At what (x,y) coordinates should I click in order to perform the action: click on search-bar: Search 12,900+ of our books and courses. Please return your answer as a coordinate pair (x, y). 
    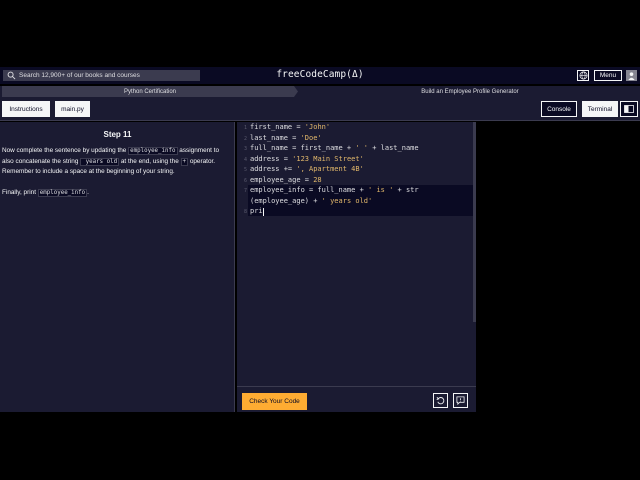
    Looking at the image, I should click on (101, 75).